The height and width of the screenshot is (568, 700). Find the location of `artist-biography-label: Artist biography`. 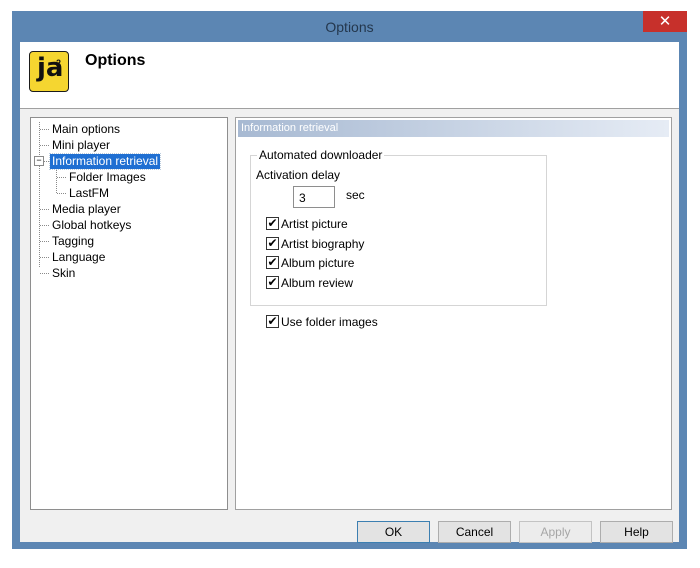

artist-biography-label: Artist biography is located at coordinates (322, 244).